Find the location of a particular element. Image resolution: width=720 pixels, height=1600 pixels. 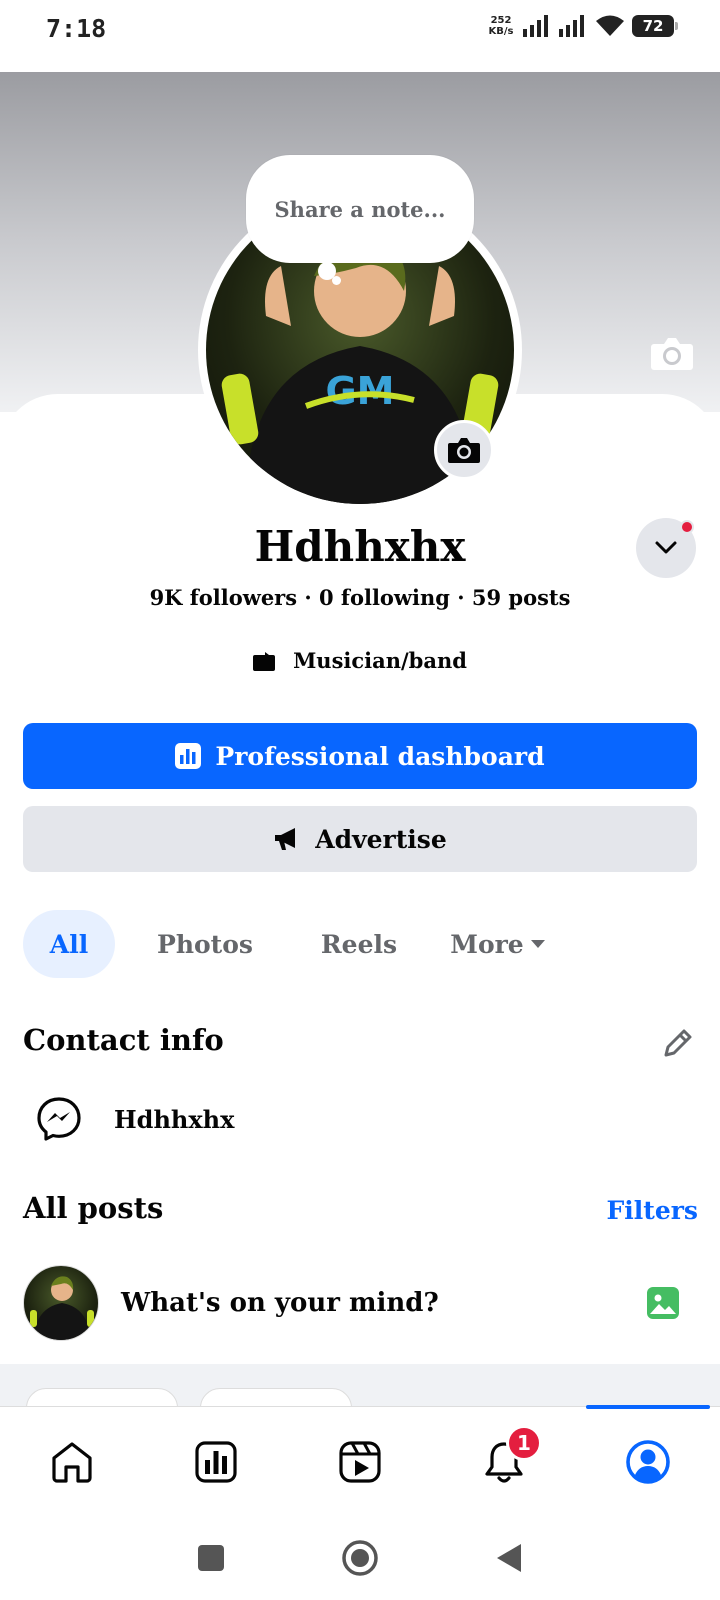

photo-icon is located at coordinates (663, 1303).